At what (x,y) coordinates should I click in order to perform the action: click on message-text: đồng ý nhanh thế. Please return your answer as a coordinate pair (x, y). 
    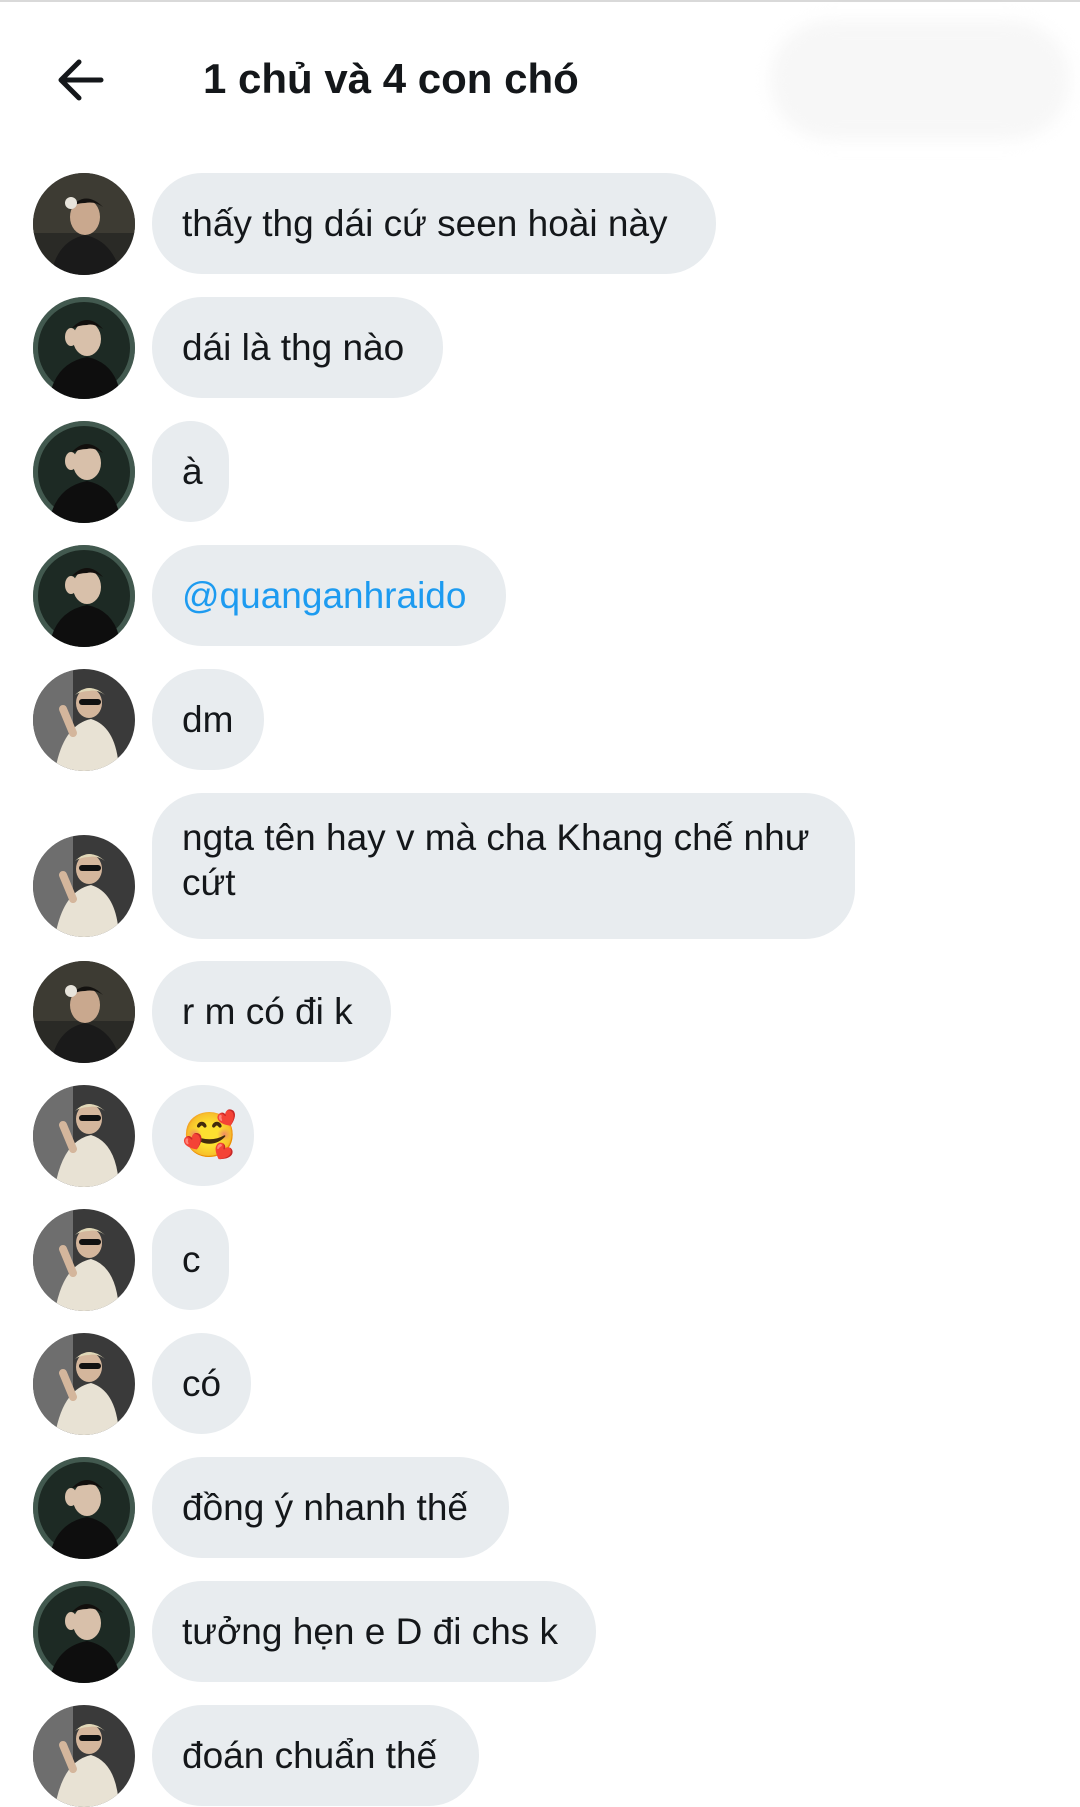
    Looking at the image, I should click on (325, 1507).